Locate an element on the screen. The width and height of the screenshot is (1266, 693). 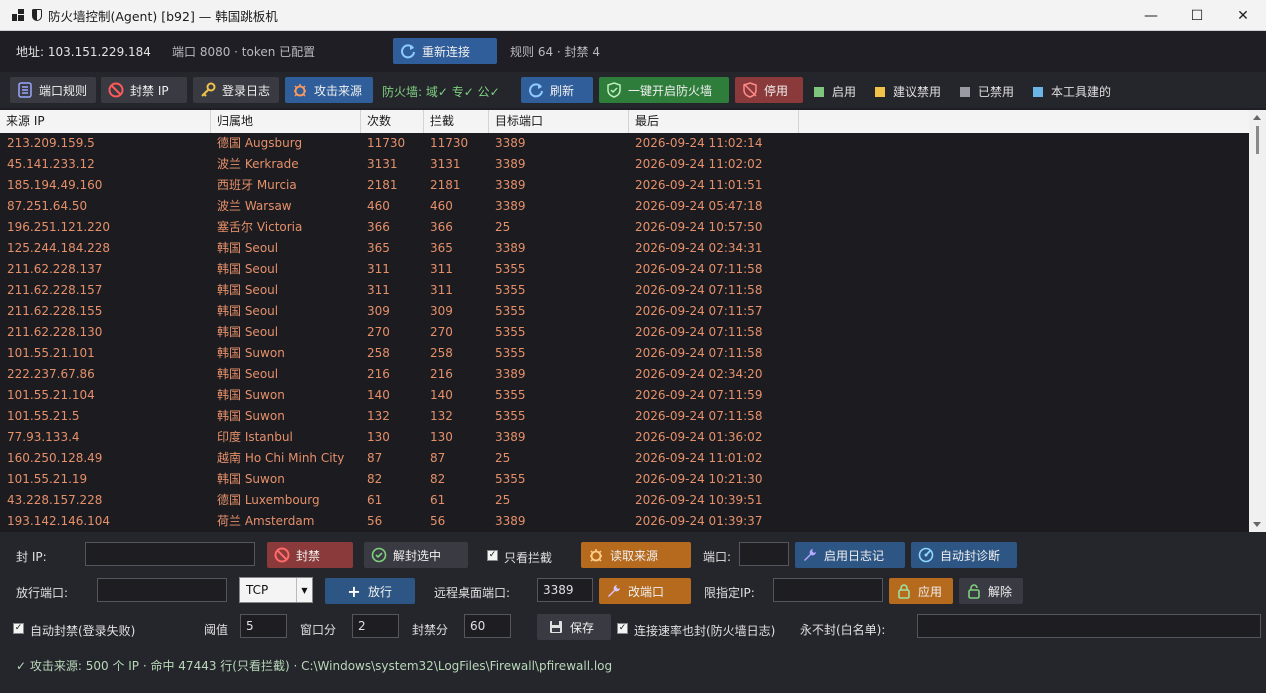
rdp-port-input is located at coordinates (565, 590).